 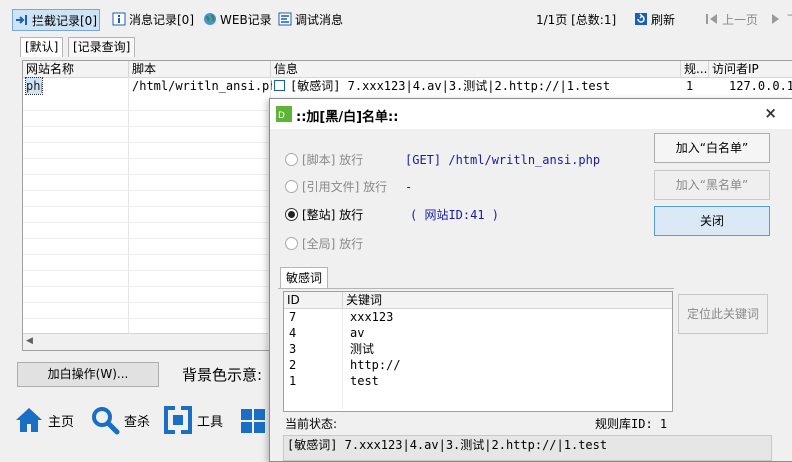 I want to click on nav-more, so click(x=254, y=423).